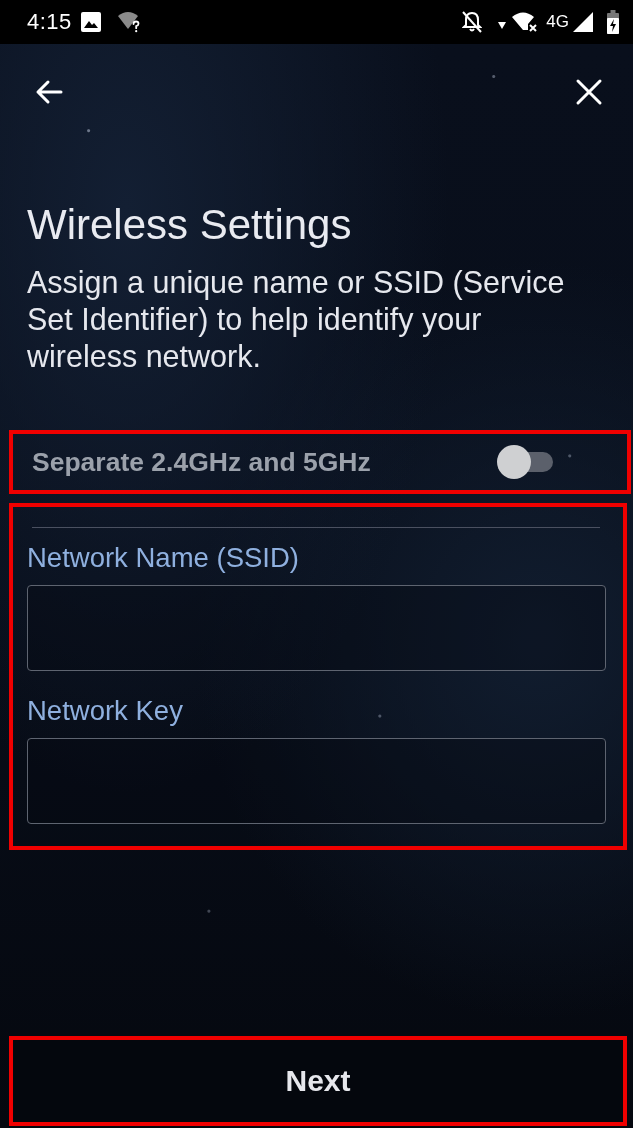  I want to click on field-label: Network Name (SSID), so click(163, 558).